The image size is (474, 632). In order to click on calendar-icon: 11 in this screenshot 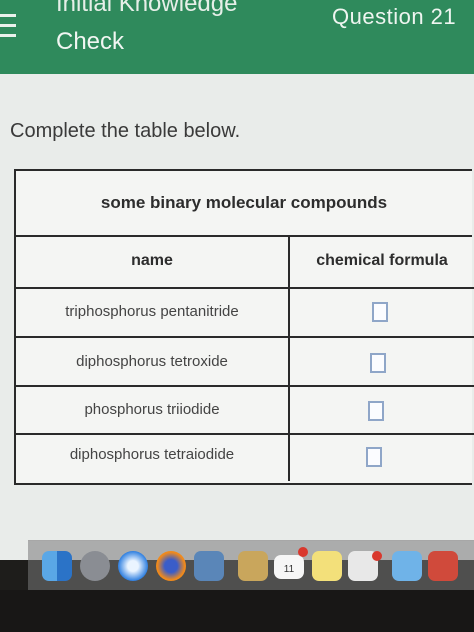, I will do `click(289, 567)`.